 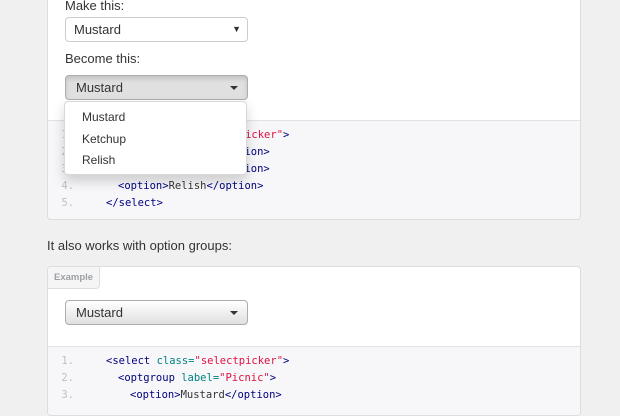 I want to click on dropdown-option-relish: Relish, so click(x=155, y=161).